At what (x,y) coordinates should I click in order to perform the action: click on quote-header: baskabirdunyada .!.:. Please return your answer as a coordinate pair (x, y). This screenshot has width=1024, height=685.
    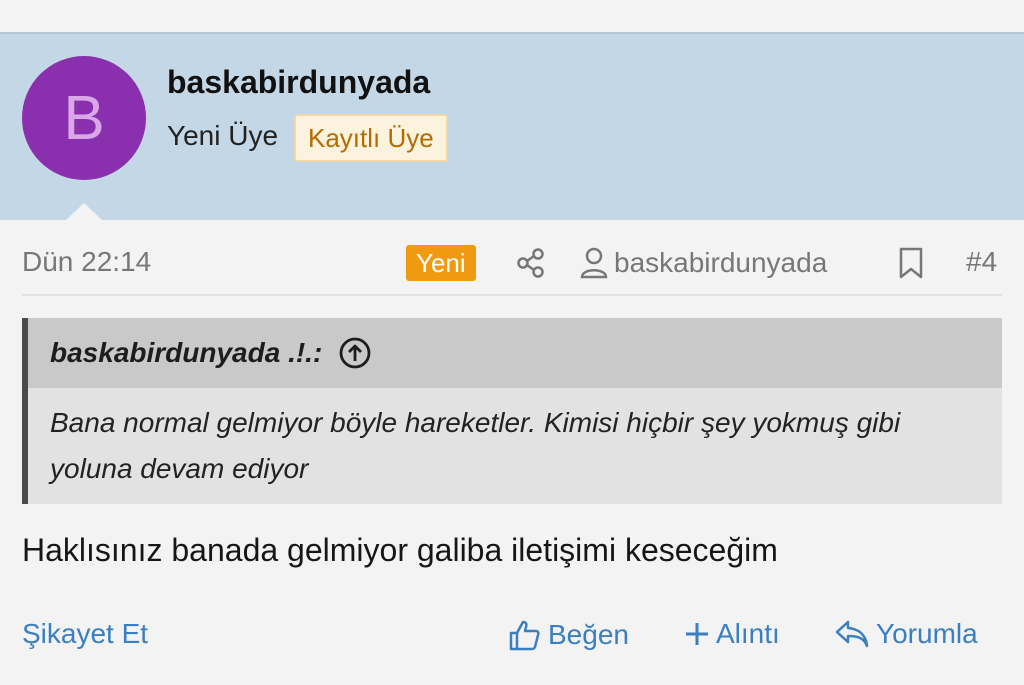
    Looking at the image, I should click on (515, 353).